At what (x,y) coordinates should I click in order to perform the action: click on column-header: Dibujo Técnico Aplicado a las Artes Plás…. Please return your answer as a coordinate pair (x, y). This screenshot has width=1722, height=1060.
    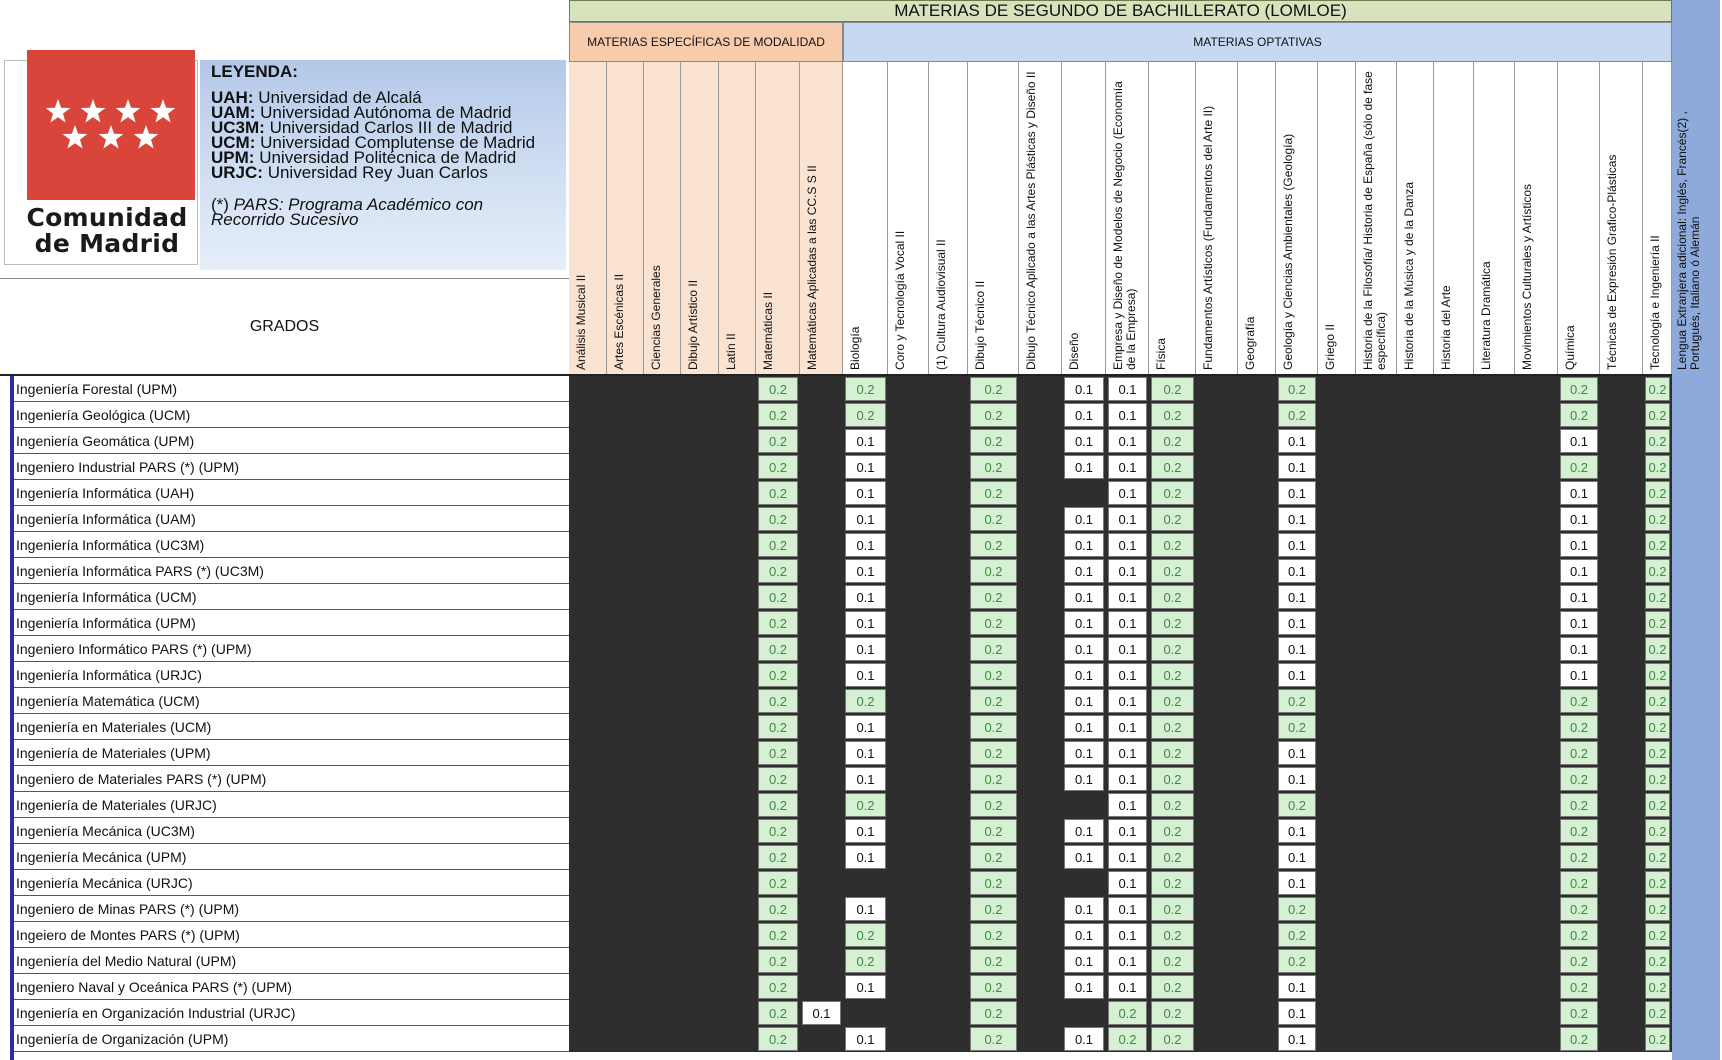
    Looking at the image, I should click on (1040, 218).